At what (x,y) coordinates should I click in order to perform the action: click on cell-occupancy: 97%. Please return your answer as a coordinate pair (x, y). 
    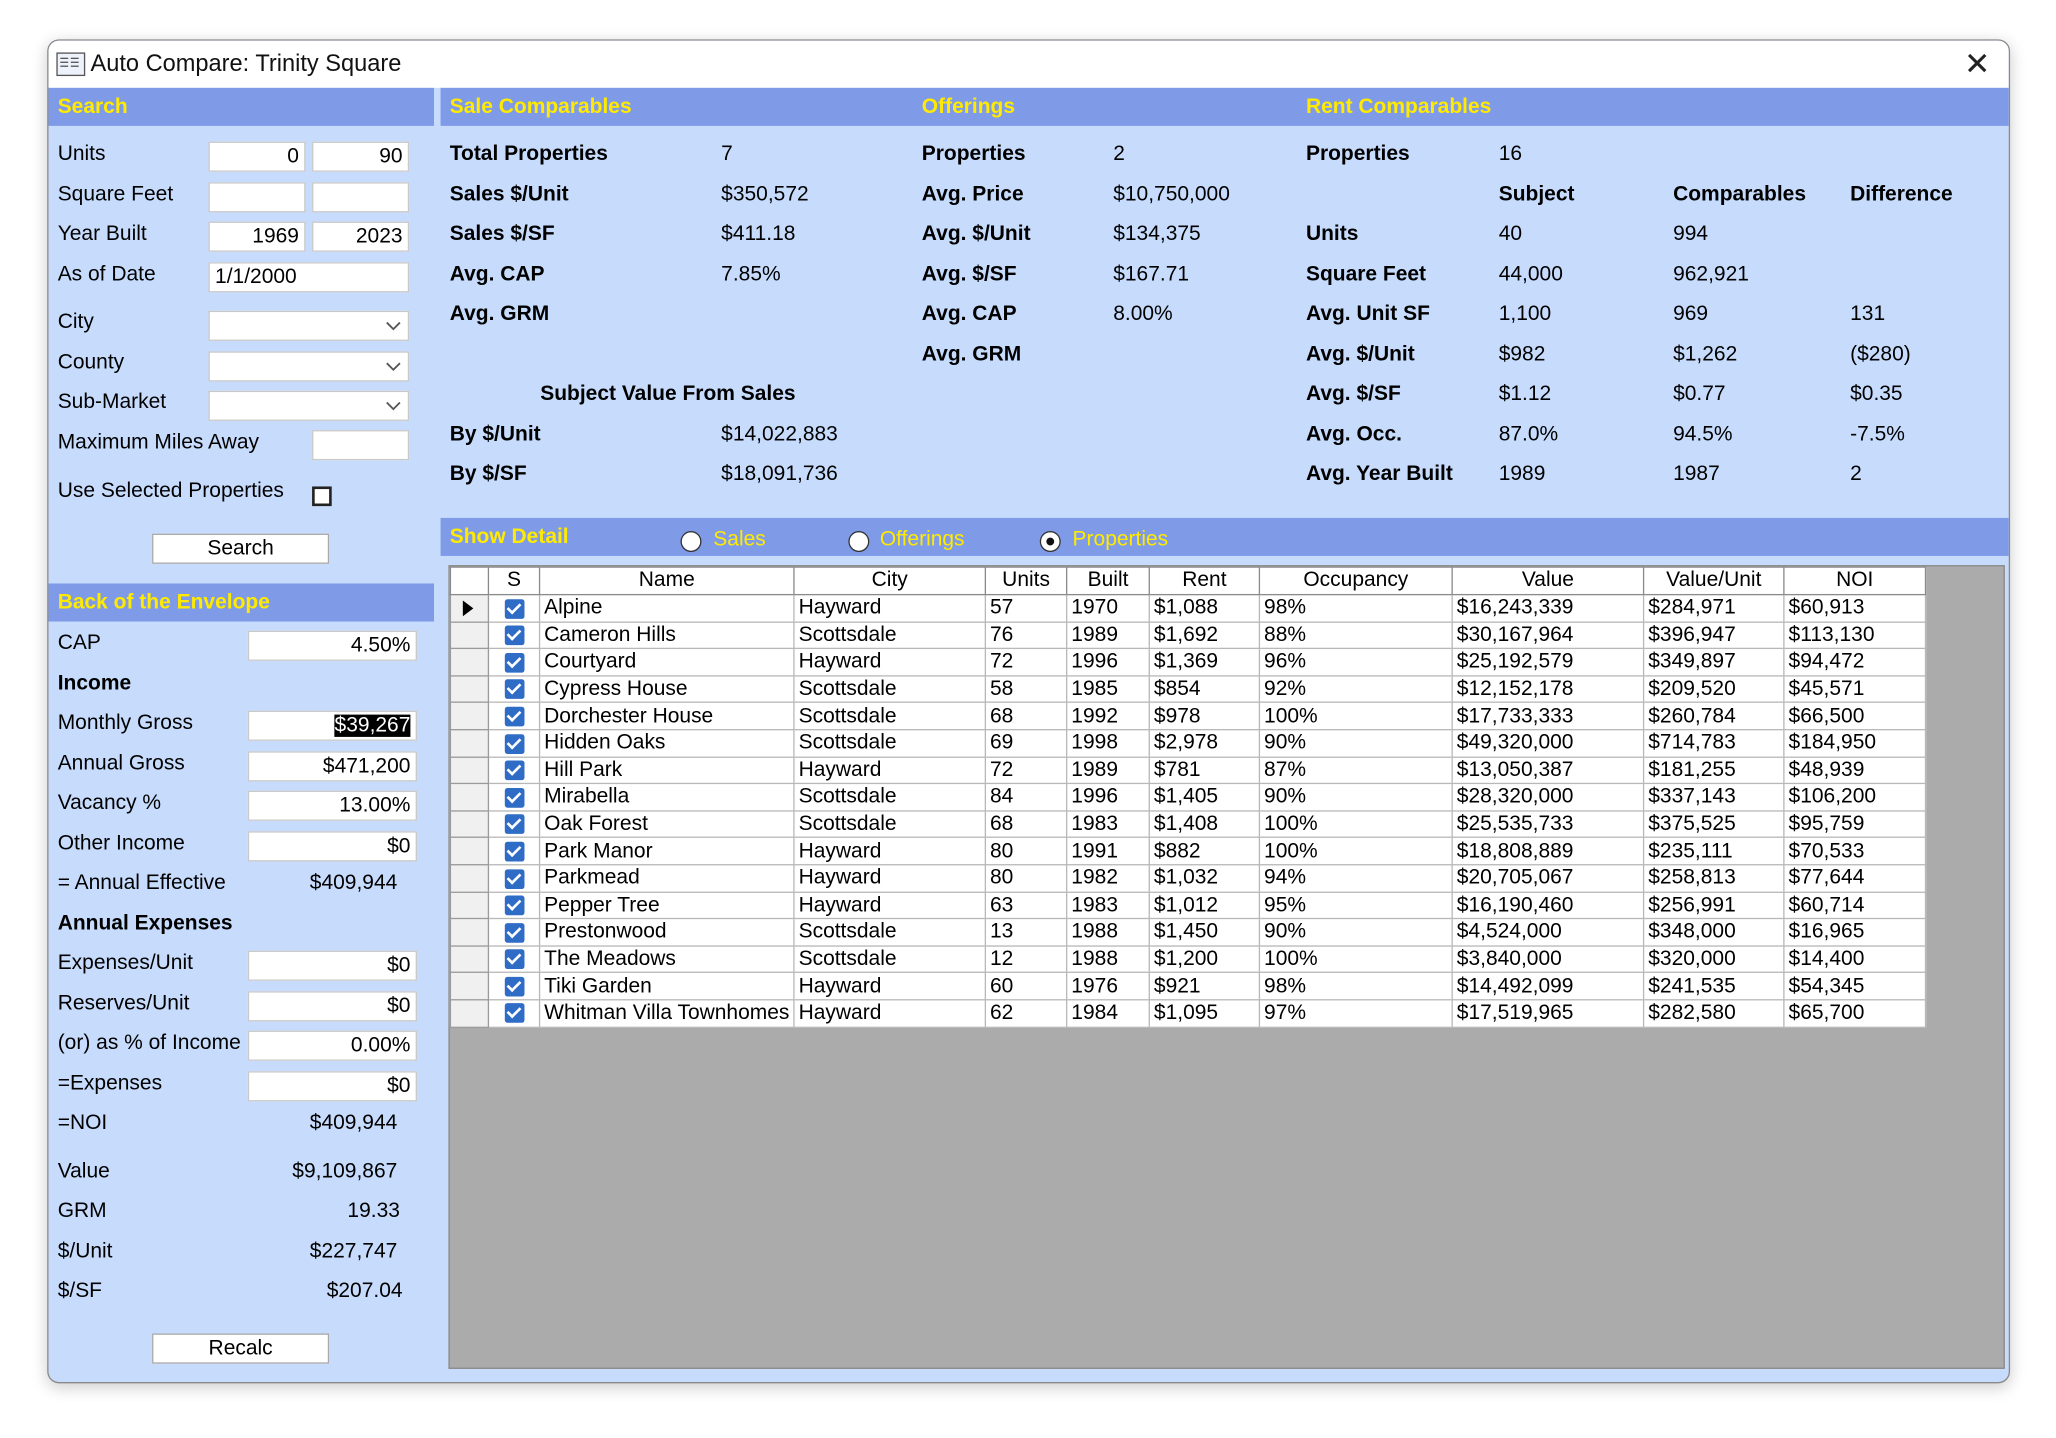
    Looking at the image, I should click on (1355, 1013).